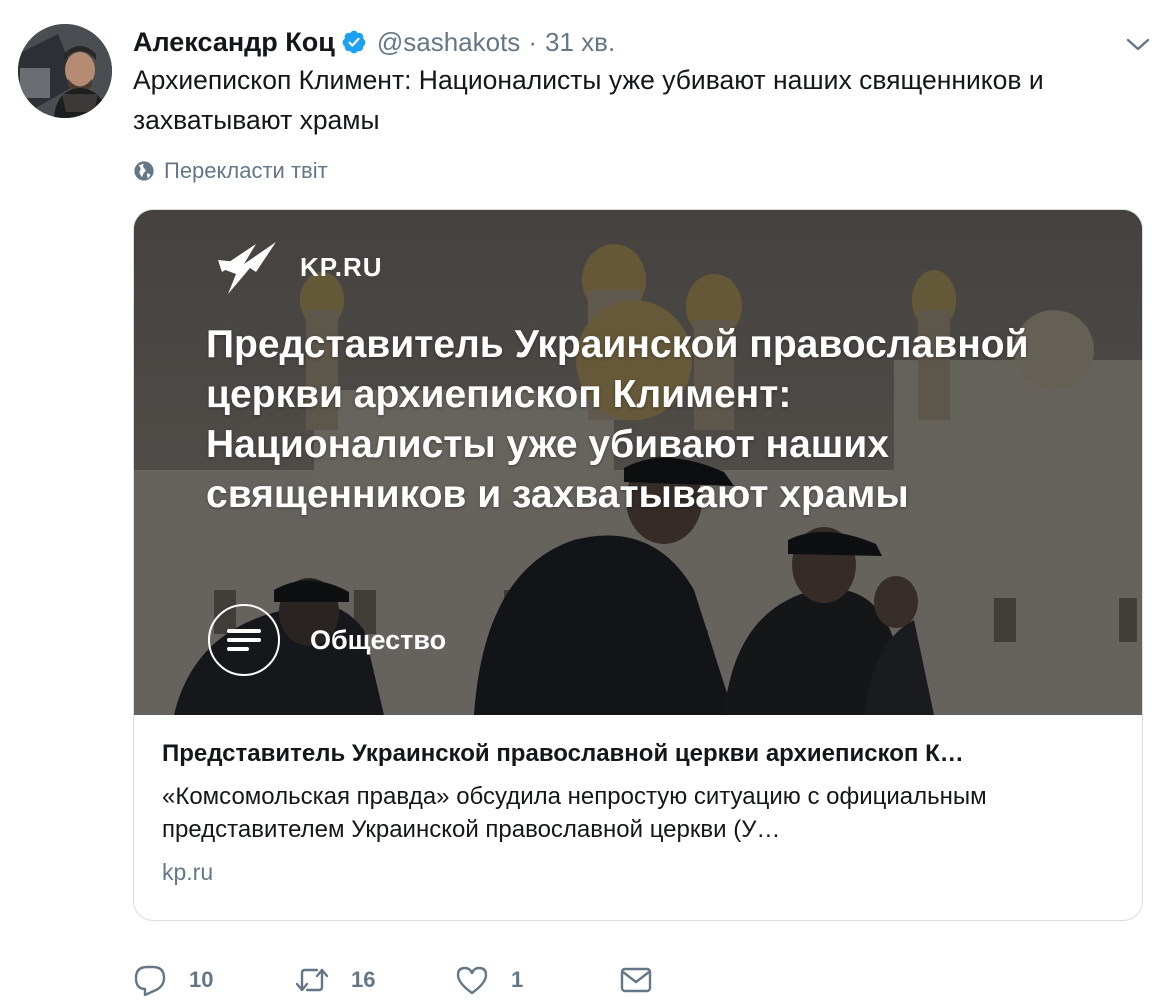 The image size is (1174, 1004). What do you see at coordinates (363, 979) in the screenshot?
I see `retweet-count: 16` at bounding box center [363, 979].